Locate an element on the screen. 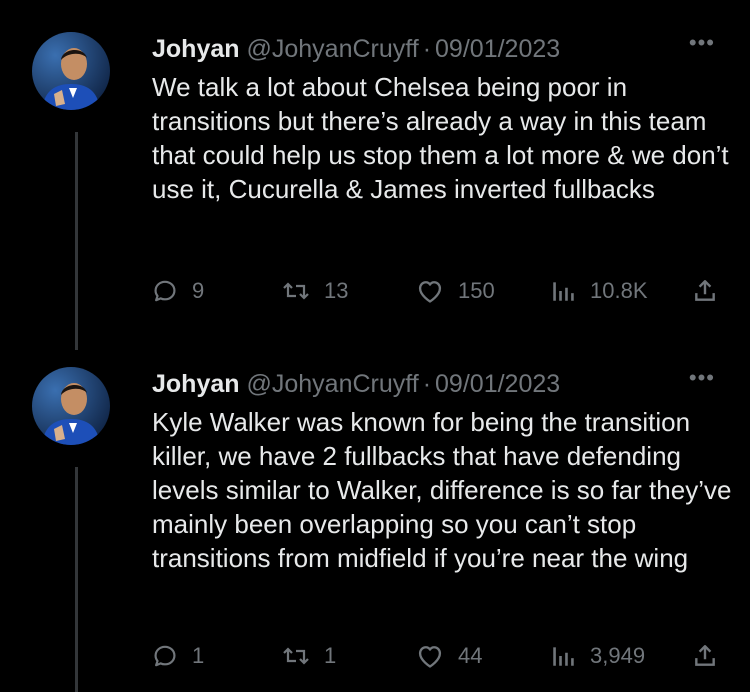 This screenshot has height=692, width=750. tweet-actions: 9 13 150 10.8K is located at coordinates (437, 291).